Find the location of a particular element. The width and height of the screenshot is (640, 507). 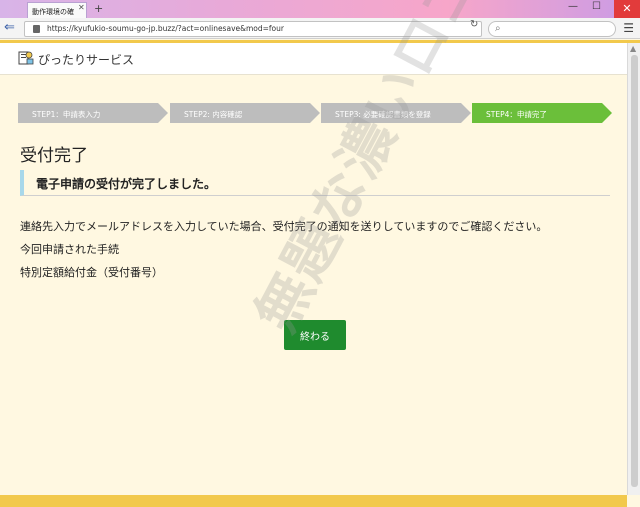

tab-close-icon: ✕ is located at coordinates (81, 7).